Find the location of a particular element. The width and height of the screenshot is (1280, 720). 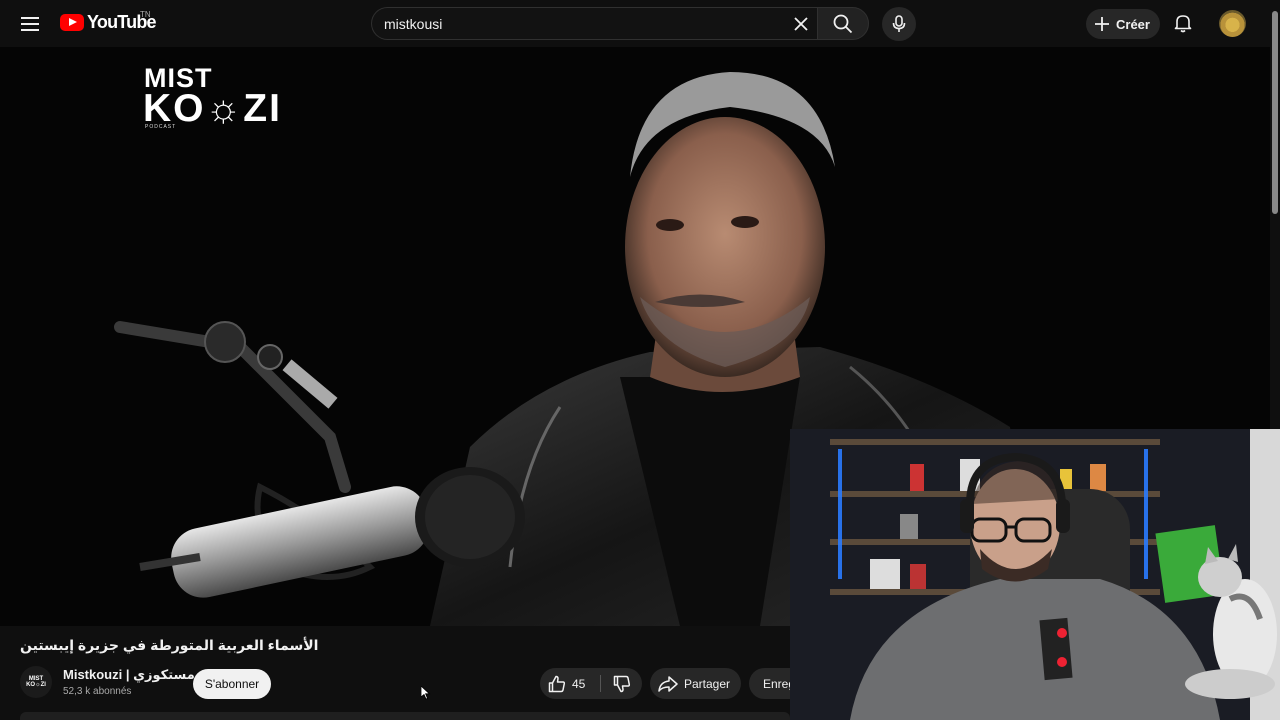

like-dislike-group: 45 is located at coordinates (591, 683).